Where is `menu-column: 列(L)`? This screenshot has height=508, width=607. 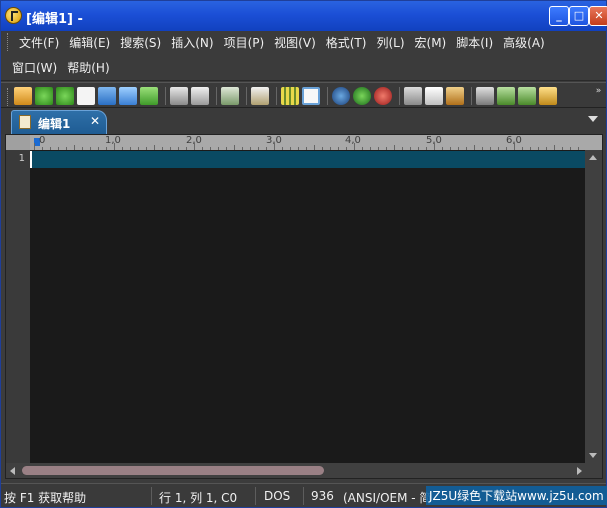 menu-column: 列(L) is located at coordinates (390, 42).